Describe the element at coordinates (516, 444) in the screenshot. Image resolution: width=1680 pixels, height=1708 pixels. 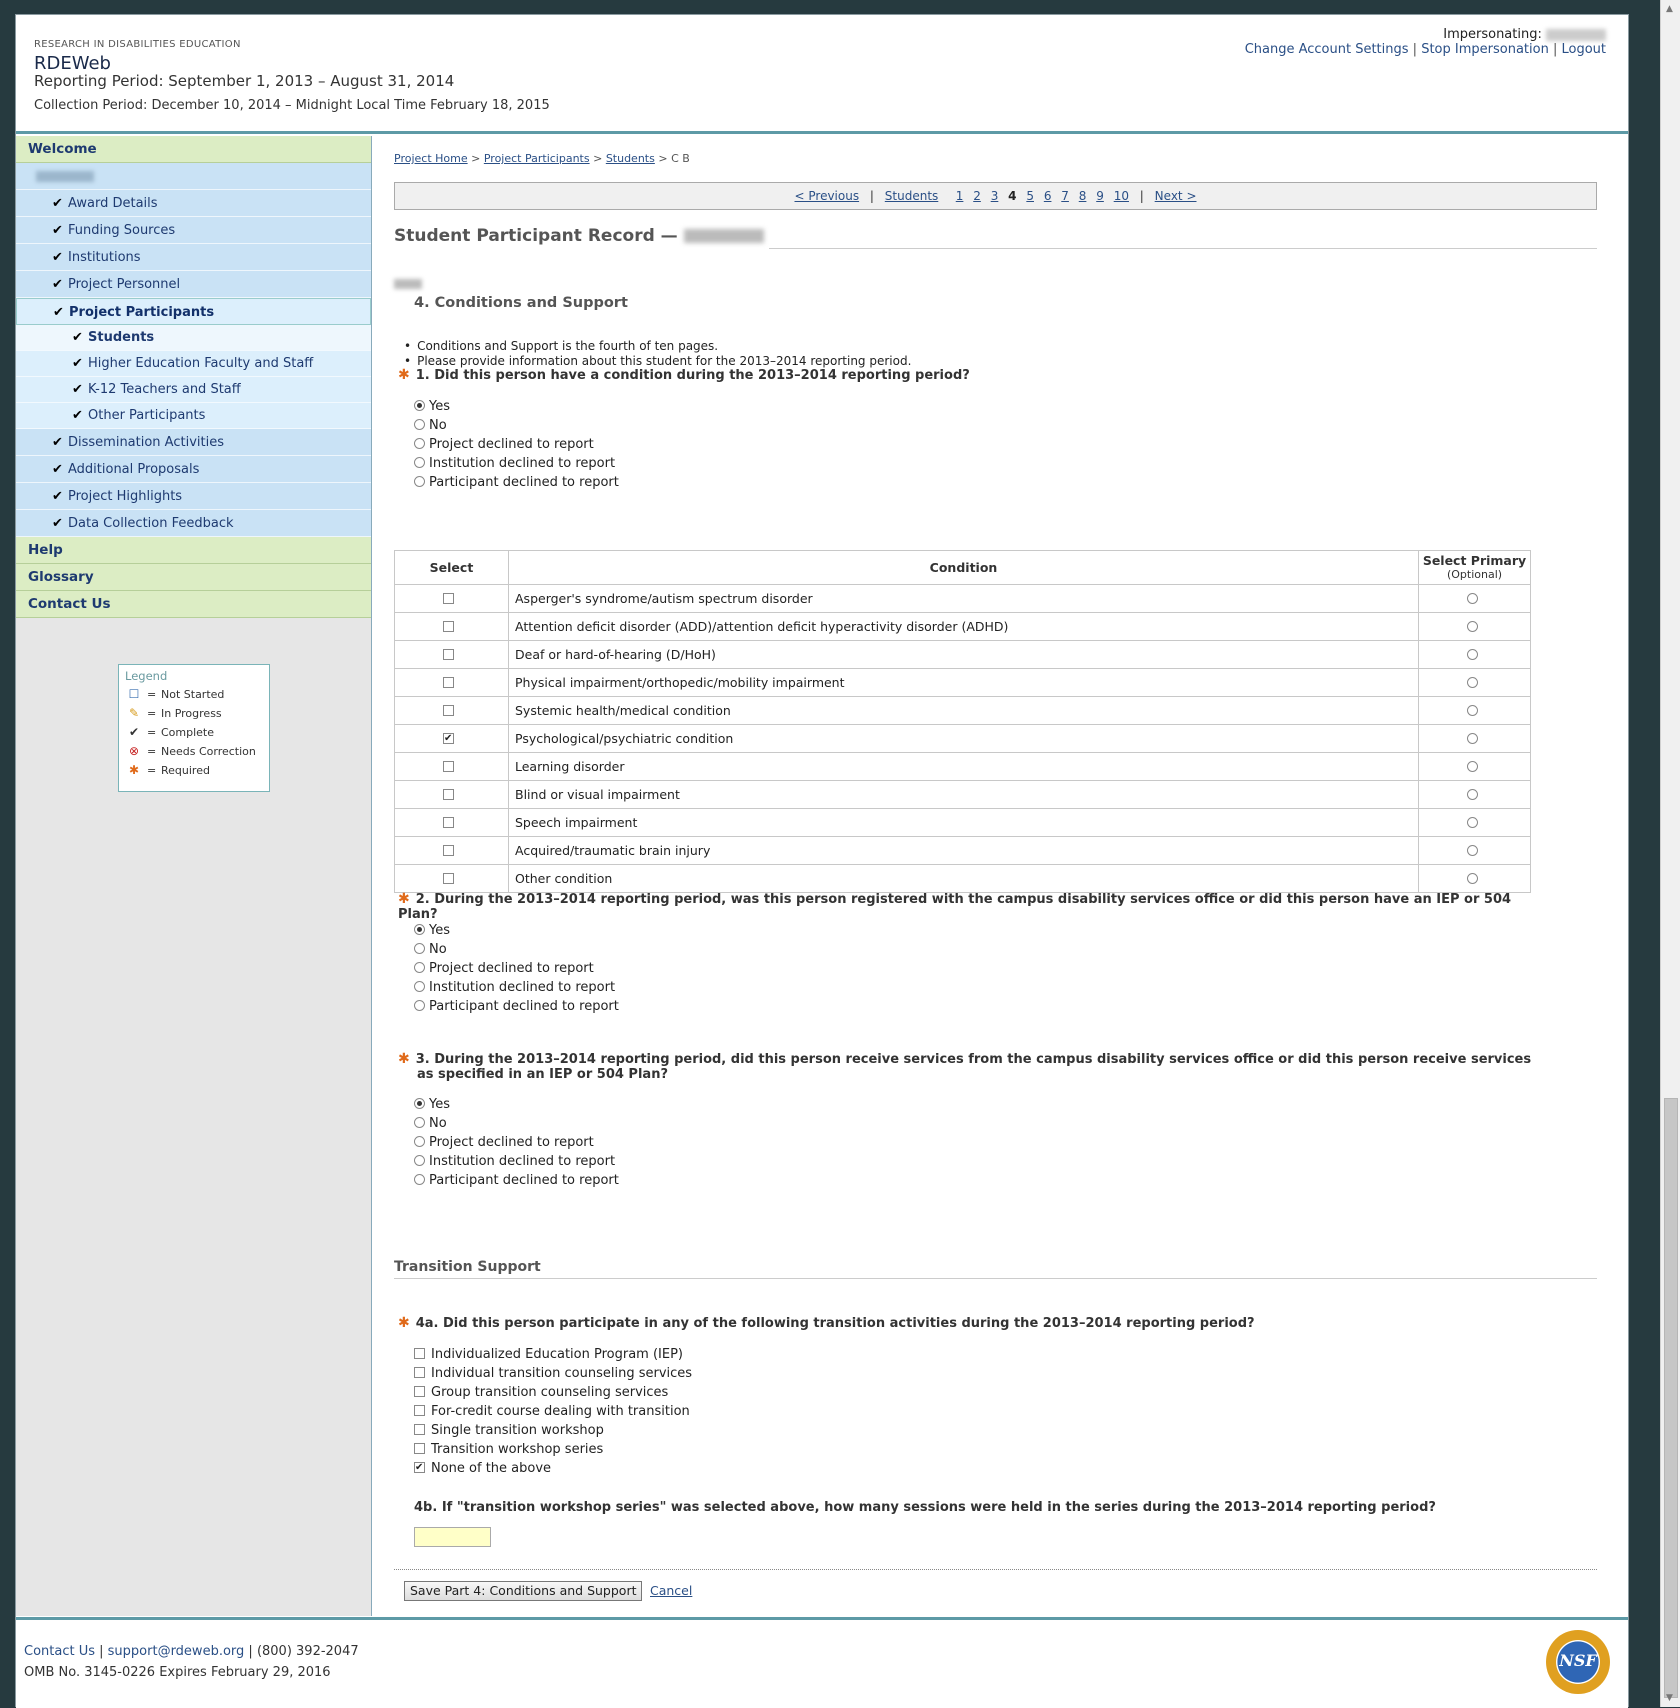
I see `q1-option-project-declined: Project declined to report` at that location.